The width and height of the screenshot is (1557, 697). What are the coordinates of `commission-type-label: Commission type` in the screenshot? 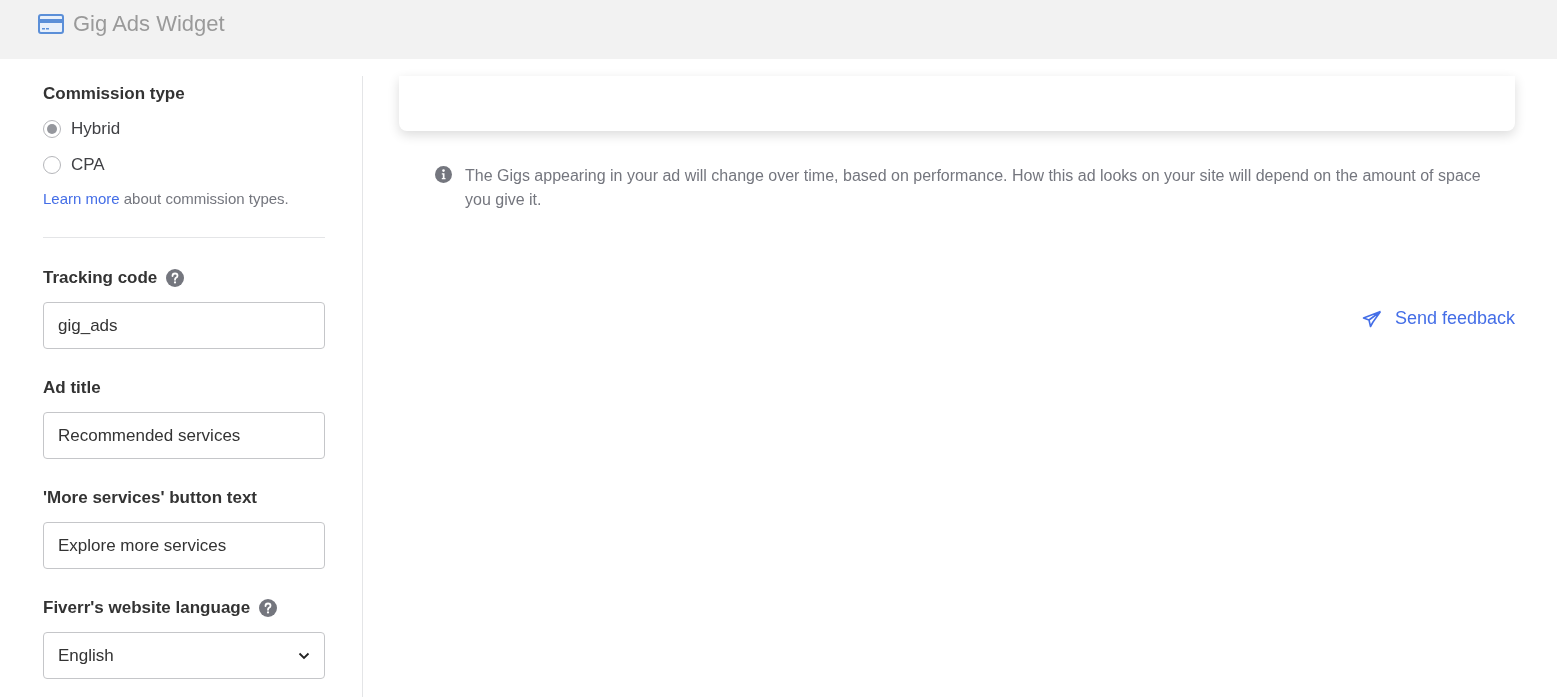 It's located at (114, 94).